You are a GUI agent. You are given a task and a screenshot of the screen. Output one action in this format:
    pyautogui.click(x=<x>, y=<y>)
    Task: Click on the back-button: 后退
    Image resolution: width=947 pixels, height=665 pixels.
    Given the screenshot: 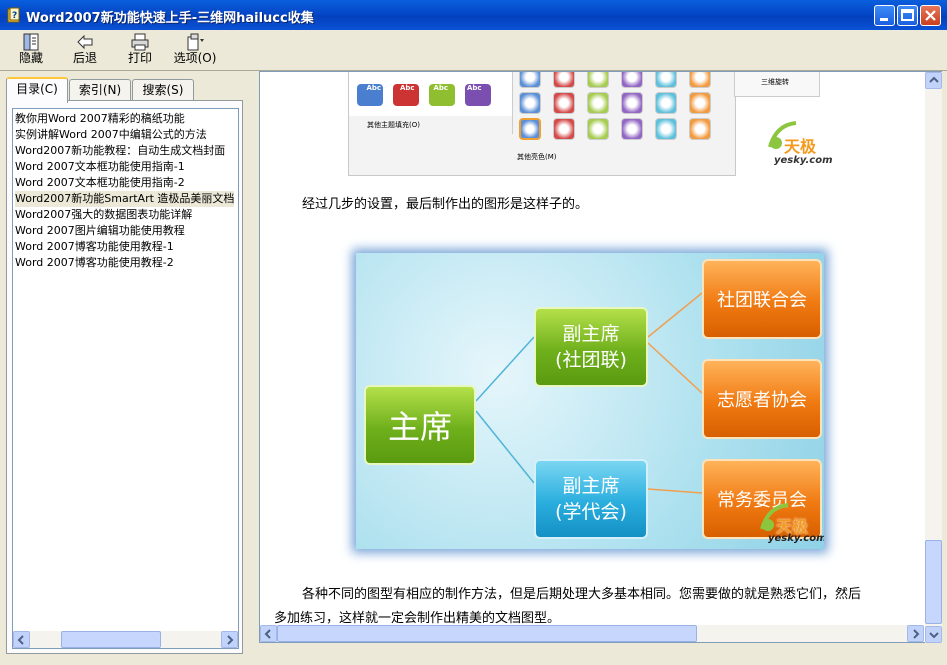 What is the action you would take?
    pyautogui.click(x=85, y=51)
    